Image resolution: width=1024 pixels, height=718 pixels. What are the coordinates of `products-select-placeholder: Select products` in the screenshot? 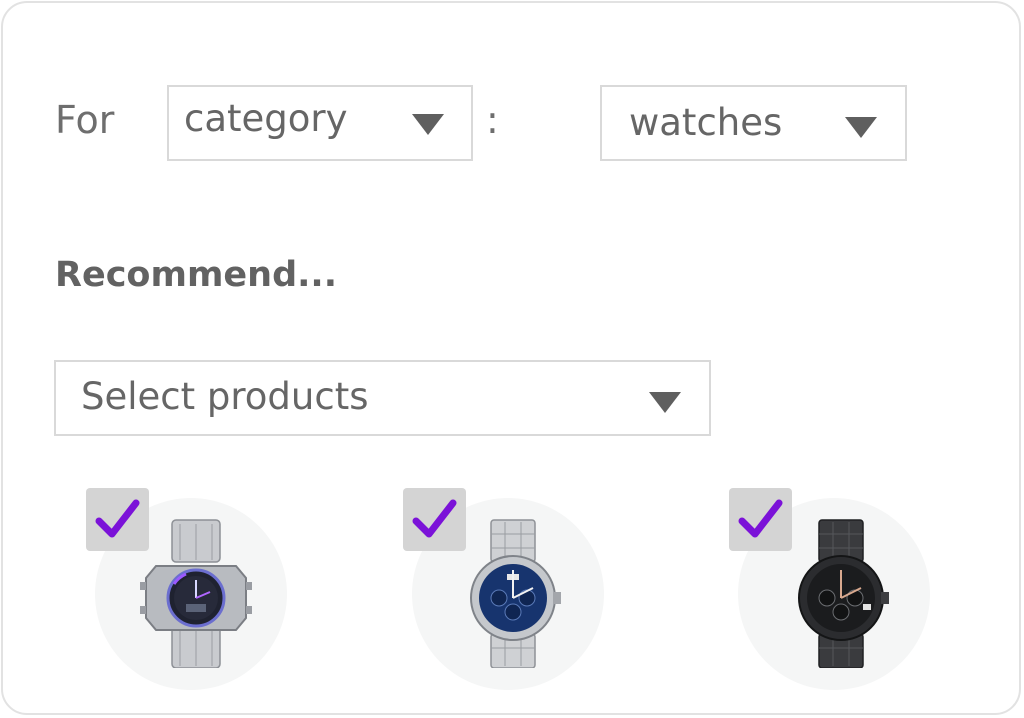 It's located at (225, 396).